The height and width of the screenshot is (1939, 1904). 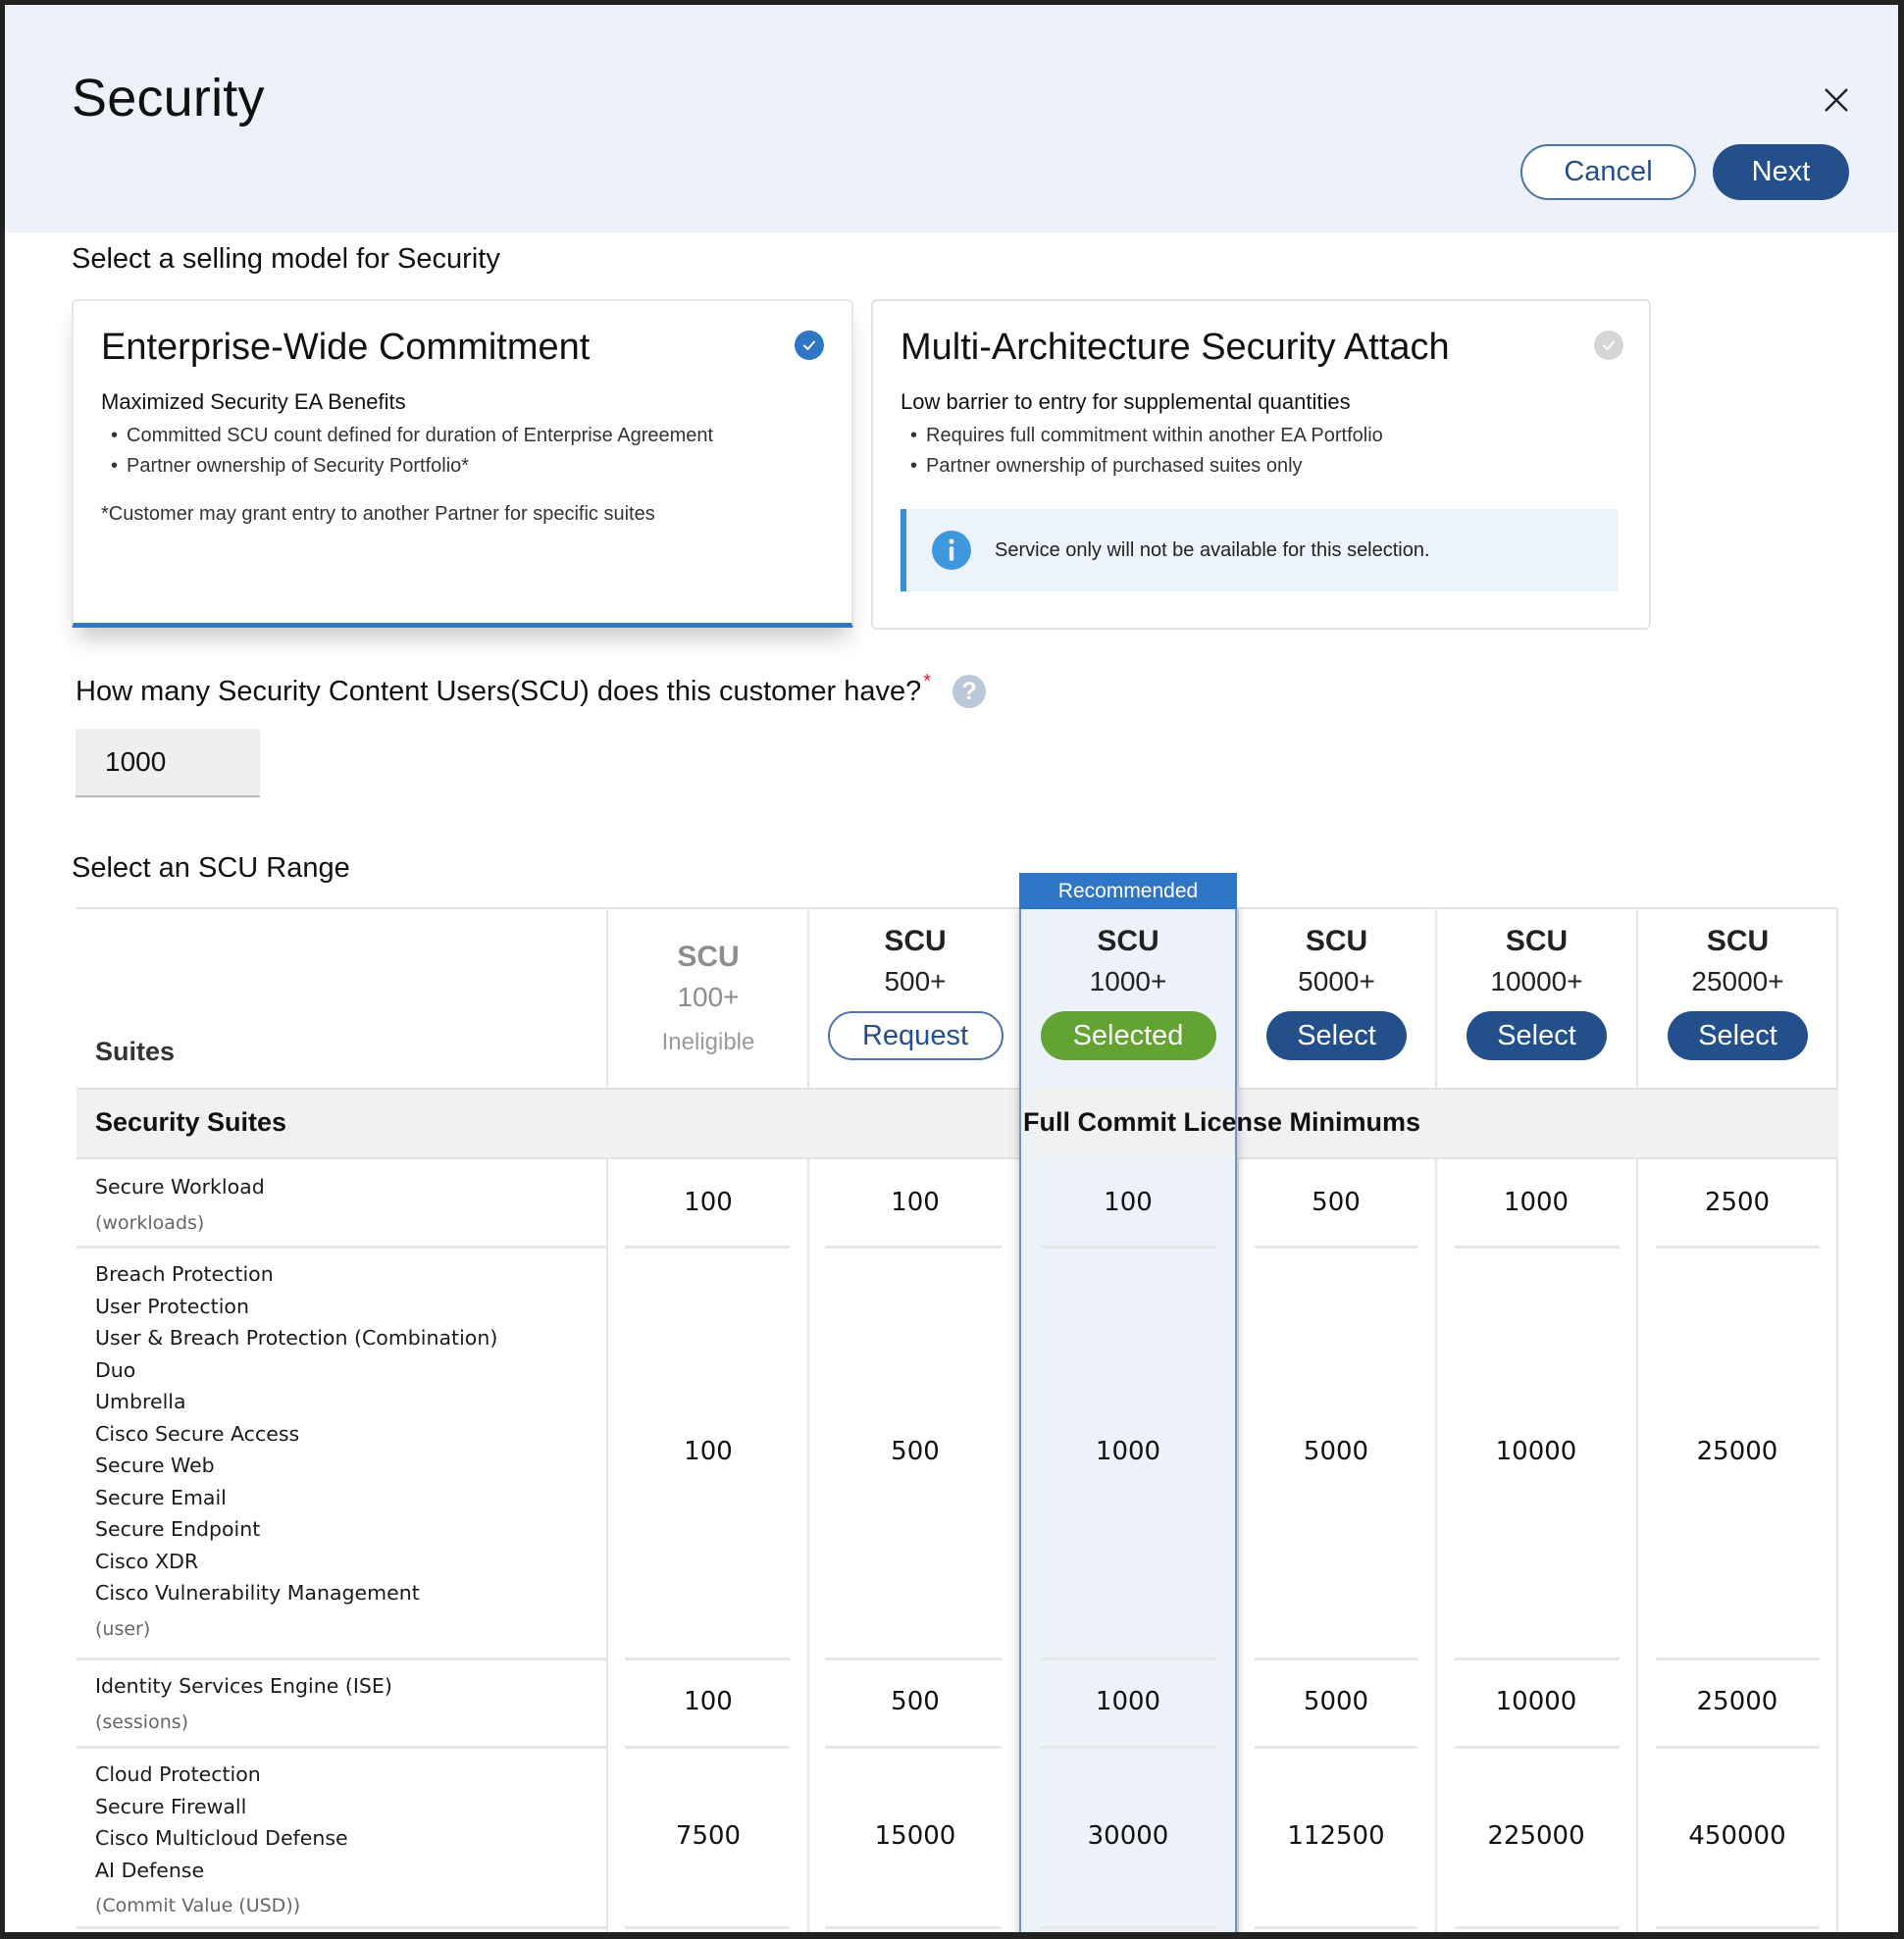 What do you see at coordinates (150, 1870) in the screenshot?
I see `suite-name: AI Defense` at bounding box center [150, 1870].